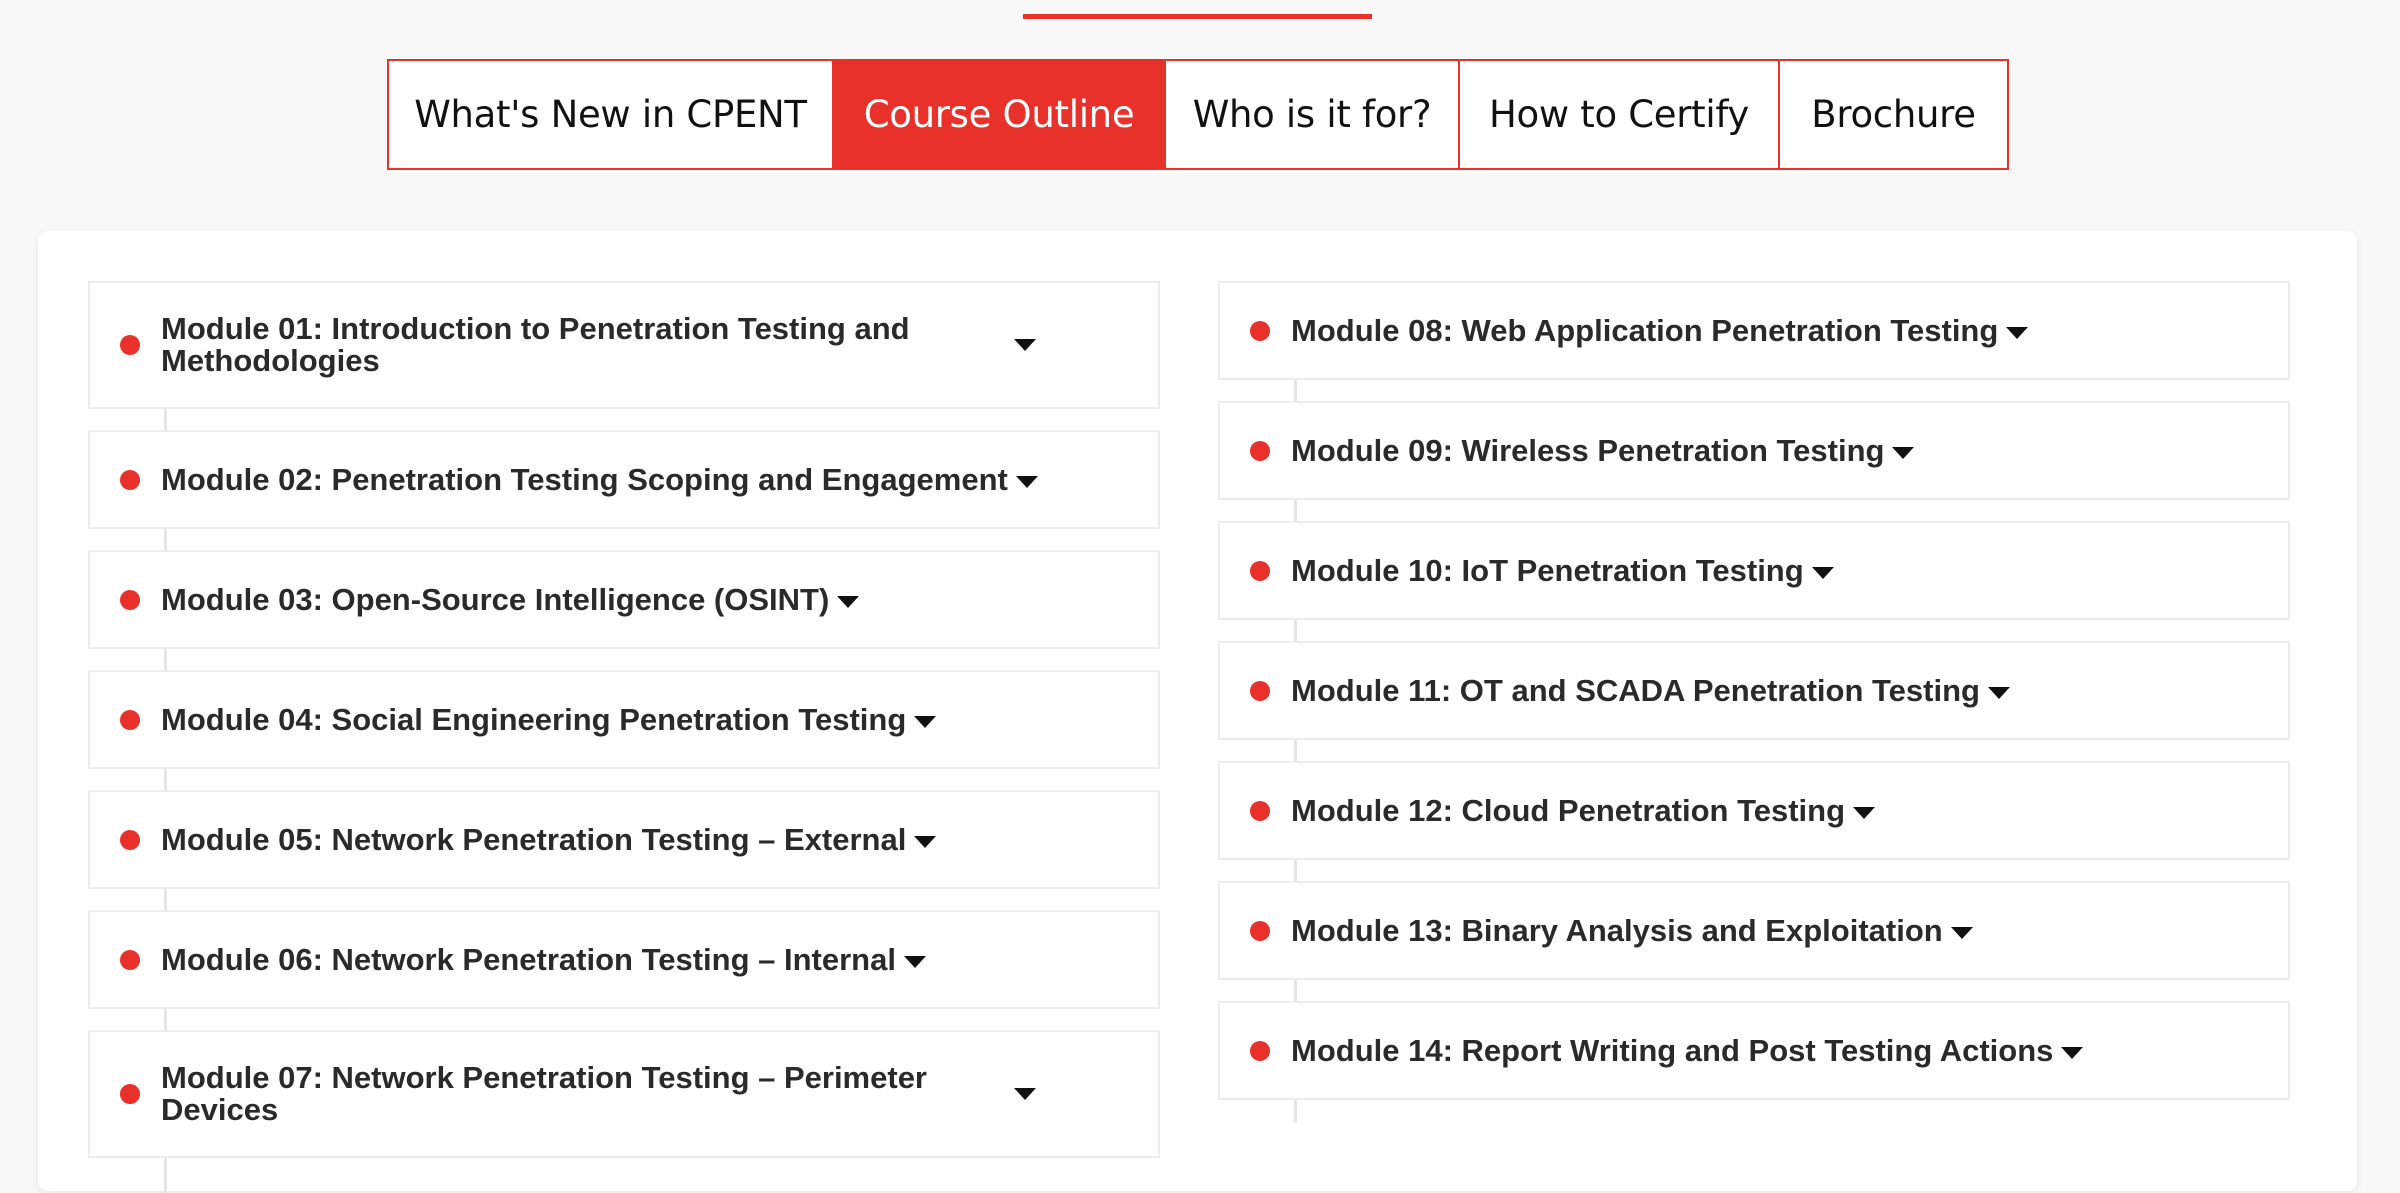  I want to click on module-title: Module 10: IoT Penetration Testing, so click(1547, 570).